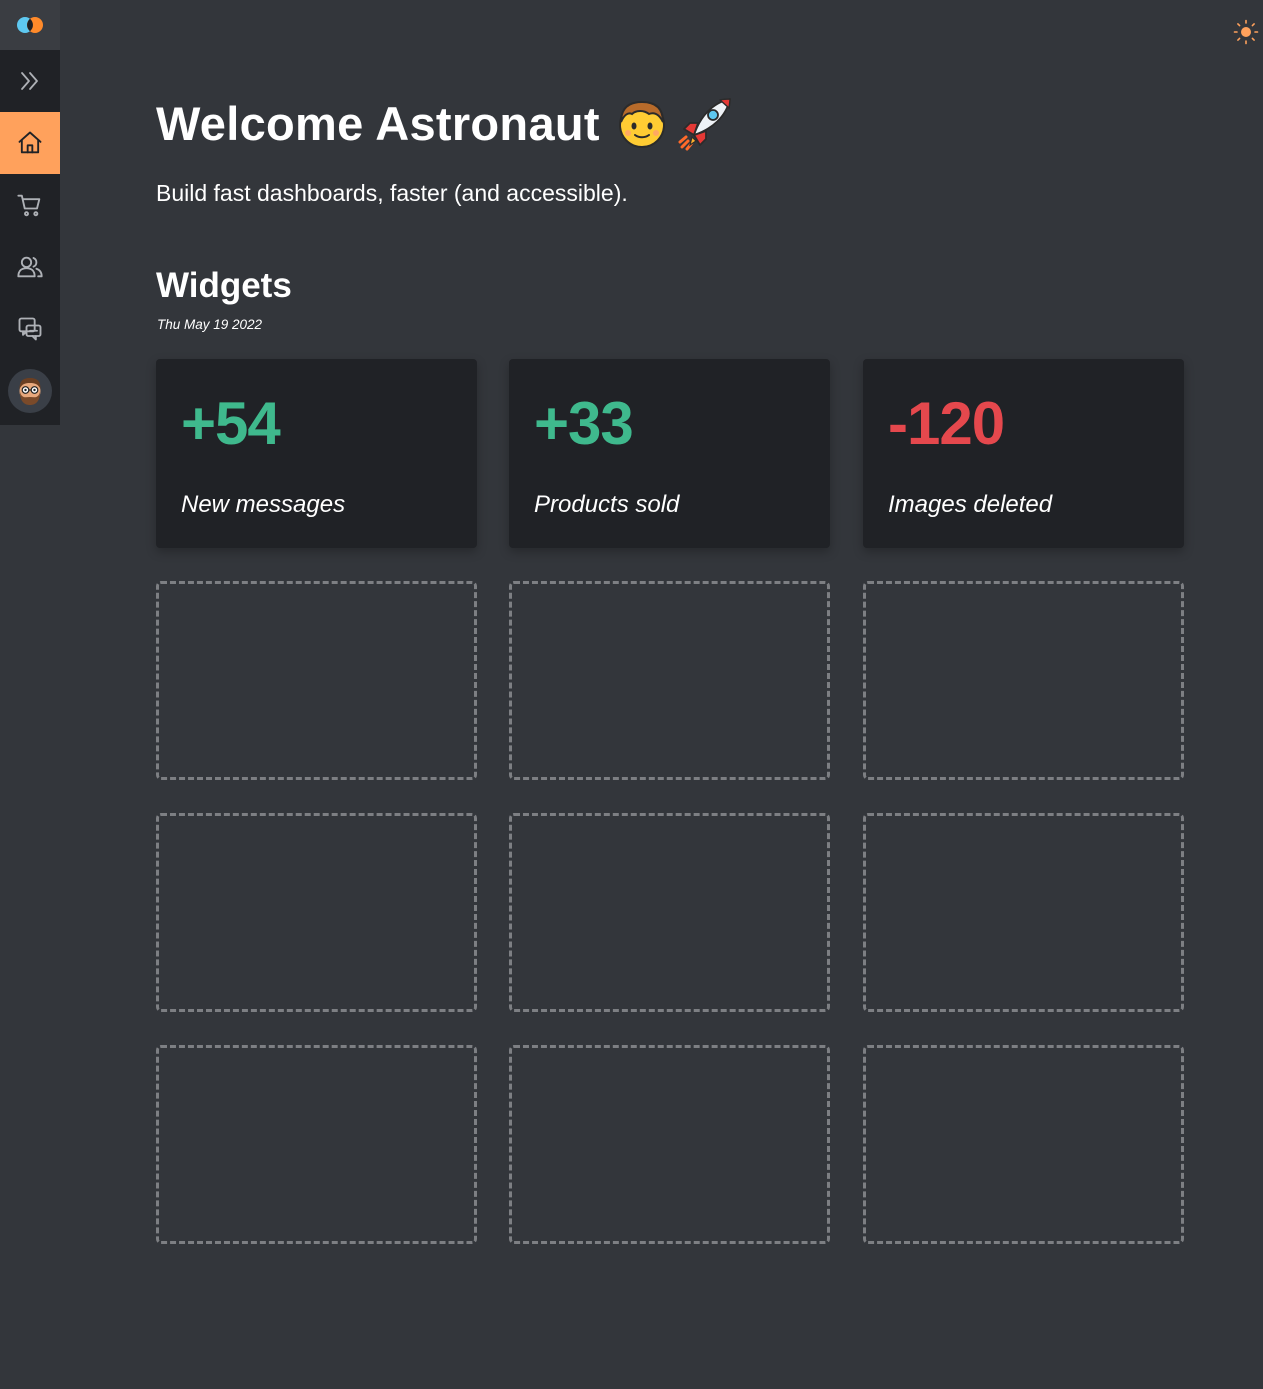 The height and width of the screenshot is (1389, 1263). I want to click on sidebar-item-profile, so click(30, 391).